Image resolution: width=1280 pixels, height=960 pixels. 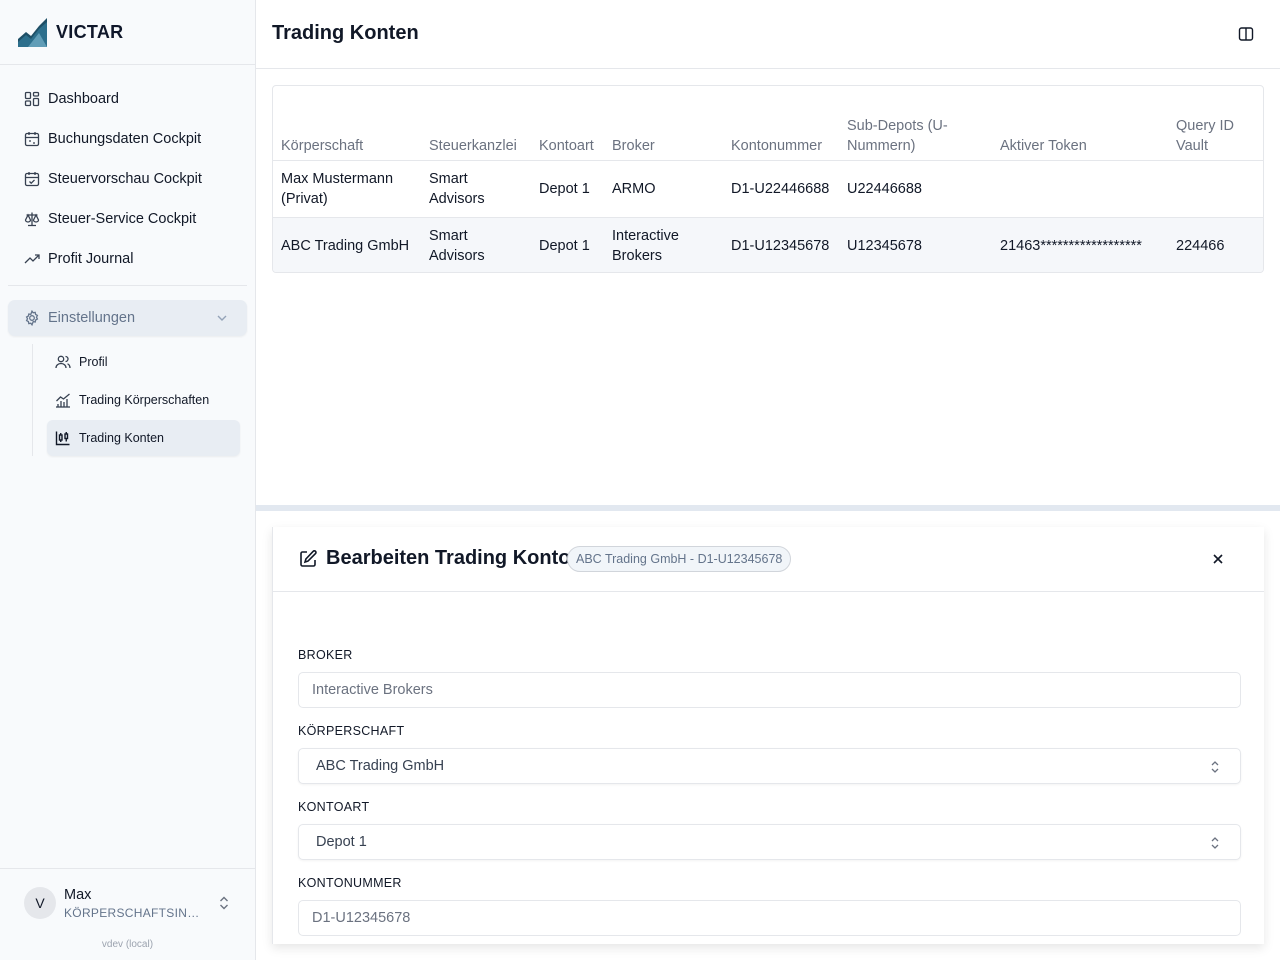 What do you see at coordinates (92, 318) in the screenshot?
I see `settings-label: Einstellungen` at bounding box center [92, 318].